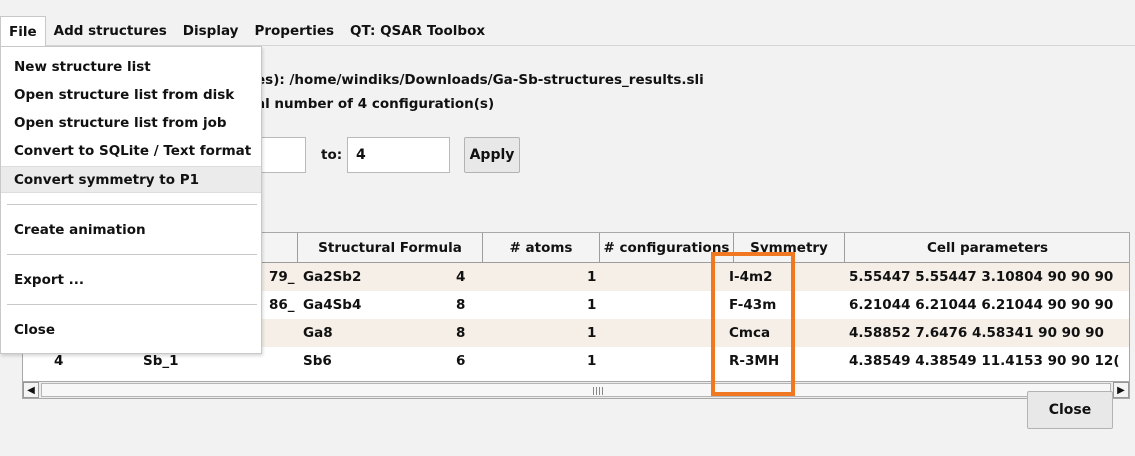 The width and height of the screenshot is (1135, 456). What do you see at coordinates (987, 248) in the screenshot?
I see `header-cell-parameters: Cell parameters` at bounding box center [987, 248].